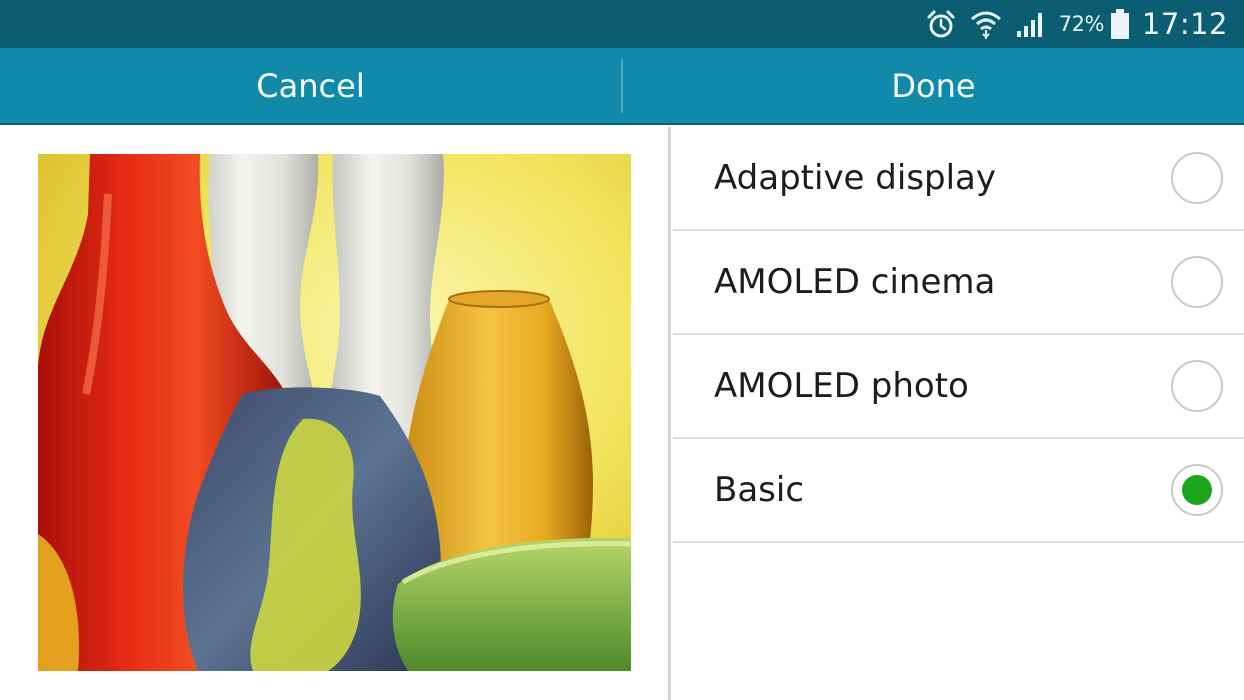 This screenshot has width=1244, height=700. What do you see at coordinates (841, 386) in the screenshot?
I see `option-label: AMOLED photo` at bounding box center [841, 386].